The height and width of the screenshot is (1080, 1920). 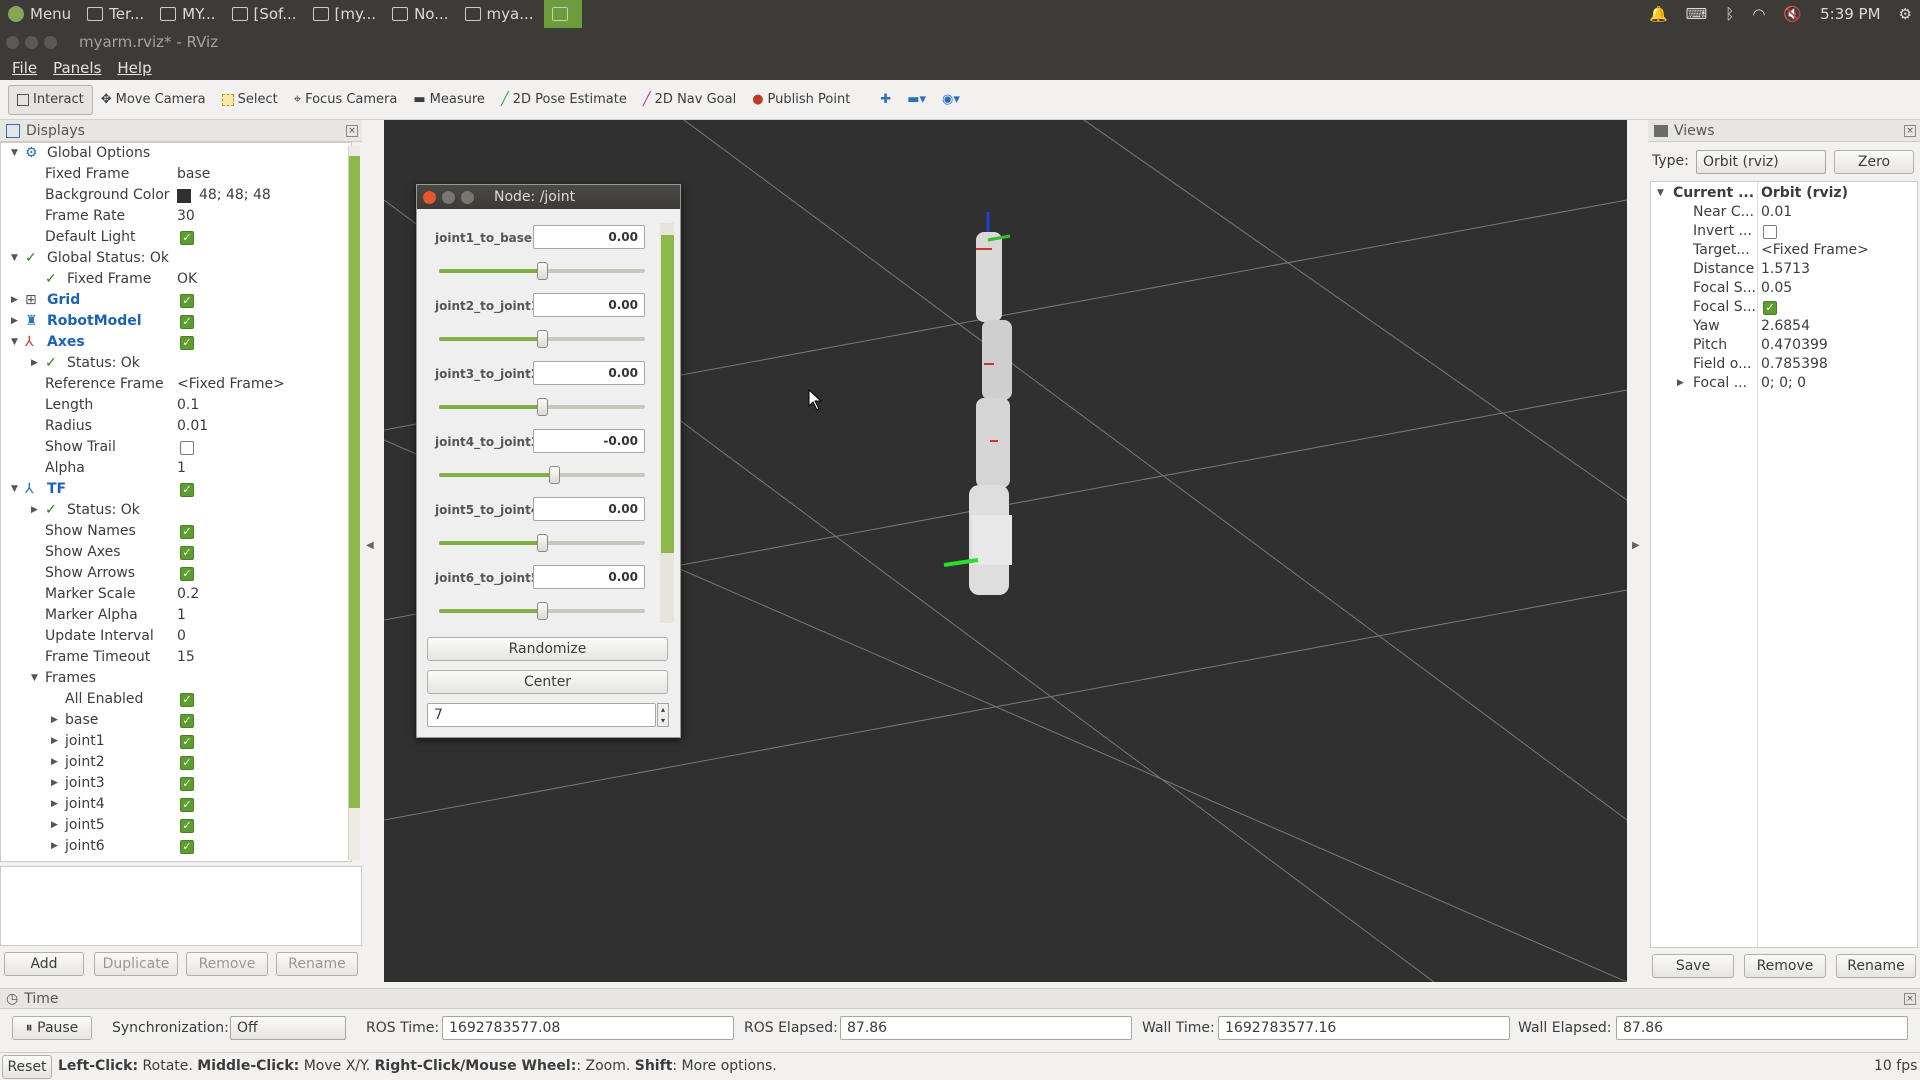 What do you see at coordinates (176, 237) in the screenshot?
I see `row-default-light: Default Light ✓` at bounding box center [176, 237].